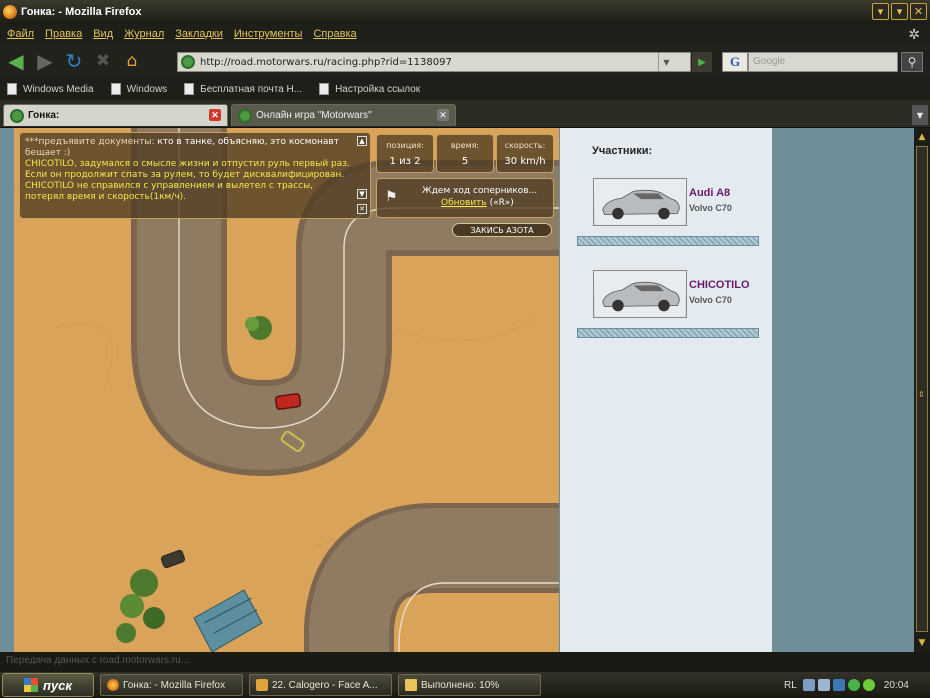 This screenshot has height=698, width=930. What do you see at coordinates (469, 685) in the screenshot?
I see `taskbar-item-download: Выполнено: 10%` at bounding box center [469, 685].